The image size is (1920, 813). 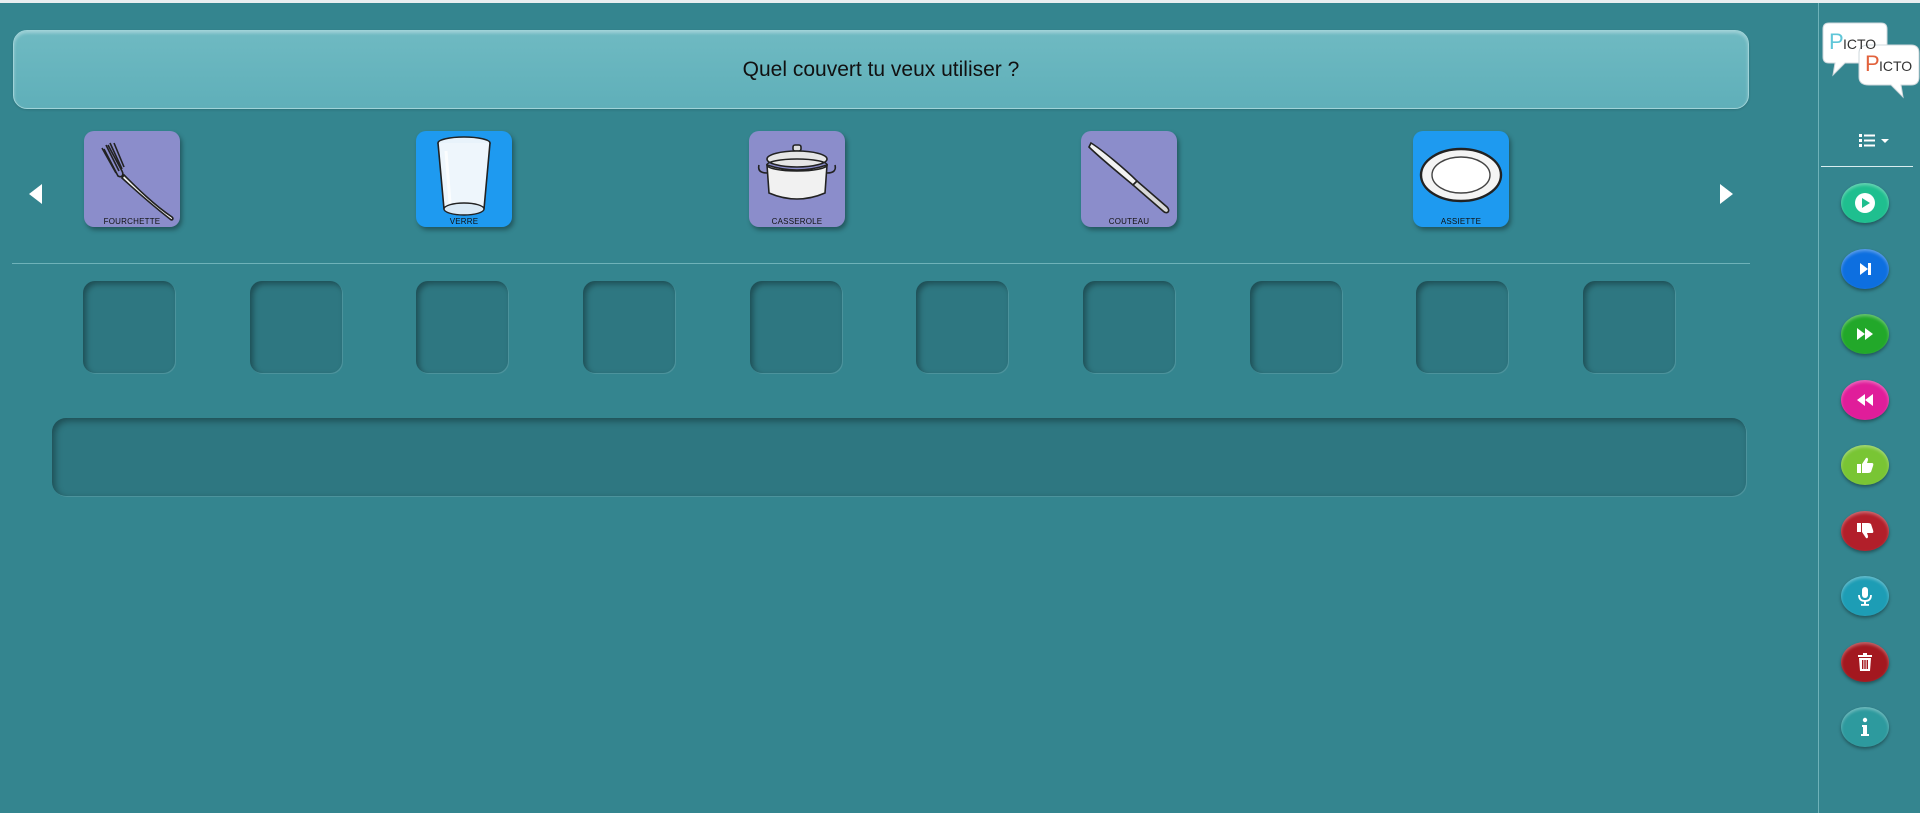 What do you see at coordinates (881, 263) in the screenshot?
I see `divider` at bounding box center [881, 263].